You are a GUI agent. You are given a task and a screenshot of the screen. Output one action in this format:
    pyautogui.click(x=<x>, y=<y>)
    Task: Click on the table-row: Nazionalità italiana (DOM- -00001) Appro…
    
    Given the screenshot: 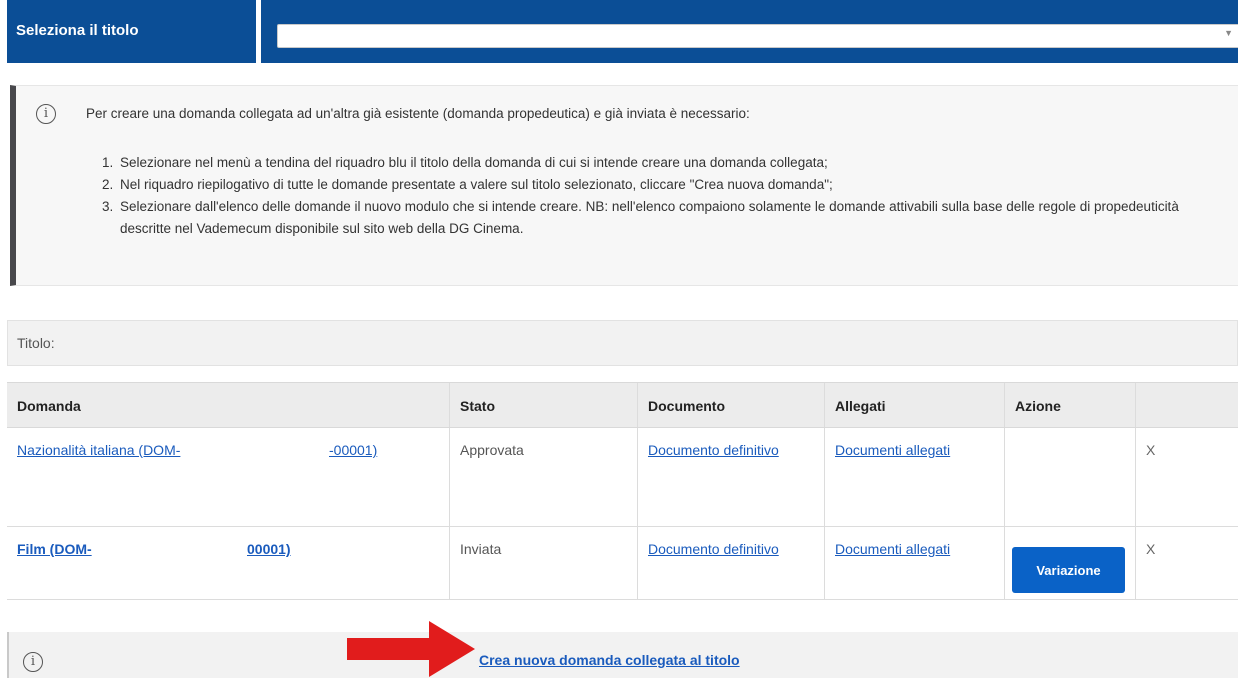 What is the action you would take?
    pyautogui.click(x=622, y=477)
    